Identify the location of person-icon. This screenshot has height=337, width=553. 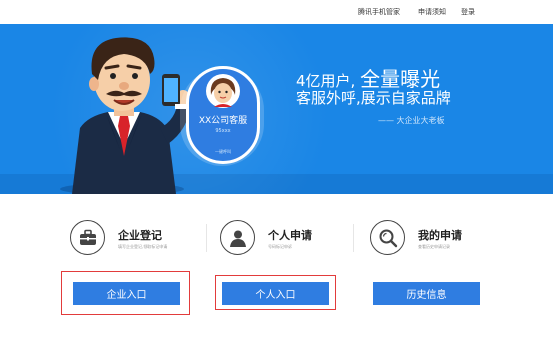
(237, 237).